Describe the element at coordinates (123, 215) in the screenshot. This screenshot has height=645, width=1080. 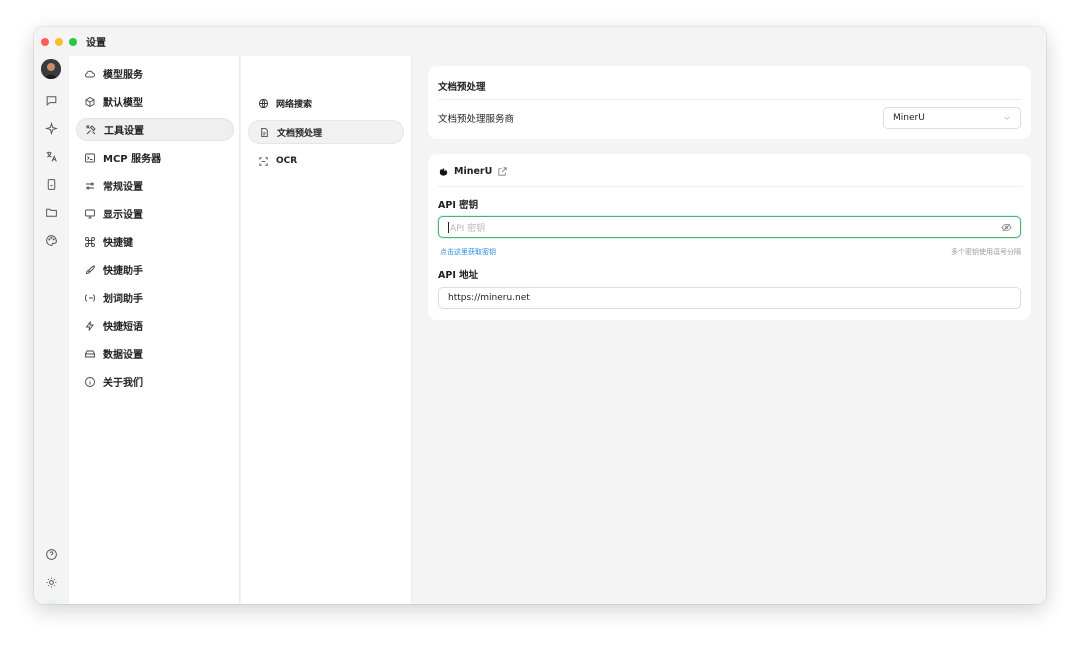
I see `menu-item-label: 显示设置` at that location.